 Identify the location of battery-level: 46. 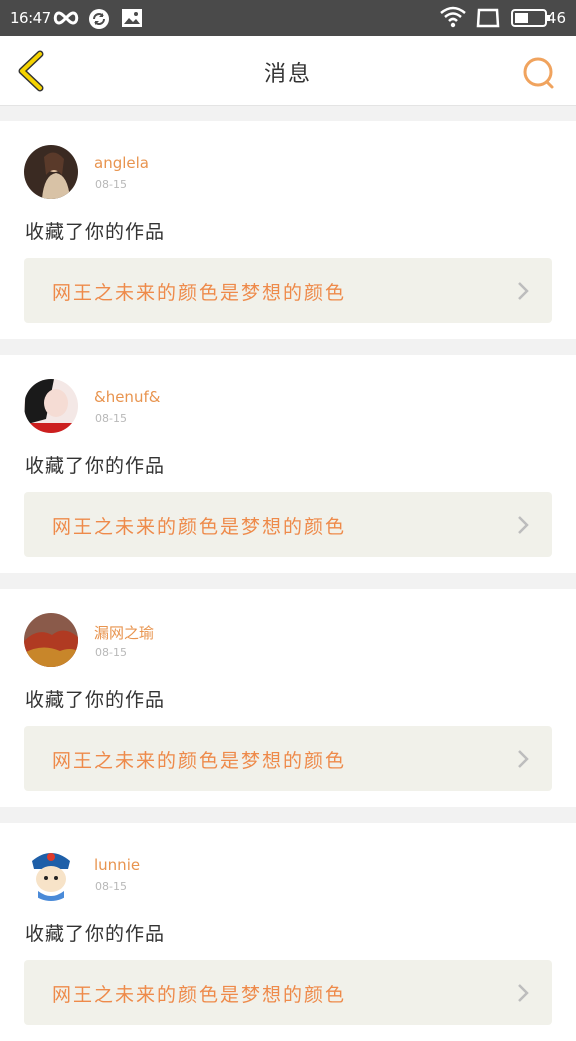
(556, 18).